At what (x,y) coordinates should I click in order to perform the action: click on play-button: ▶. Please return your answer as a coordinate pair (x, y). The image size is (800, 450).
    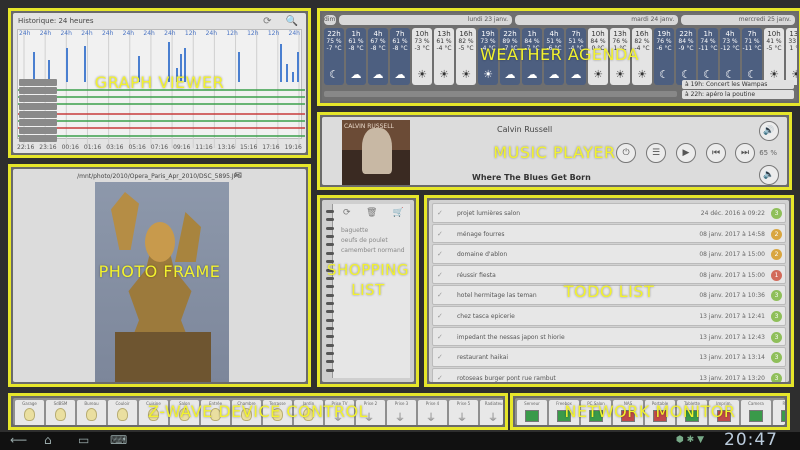
    Looking at the image, I should click on (686, 153).